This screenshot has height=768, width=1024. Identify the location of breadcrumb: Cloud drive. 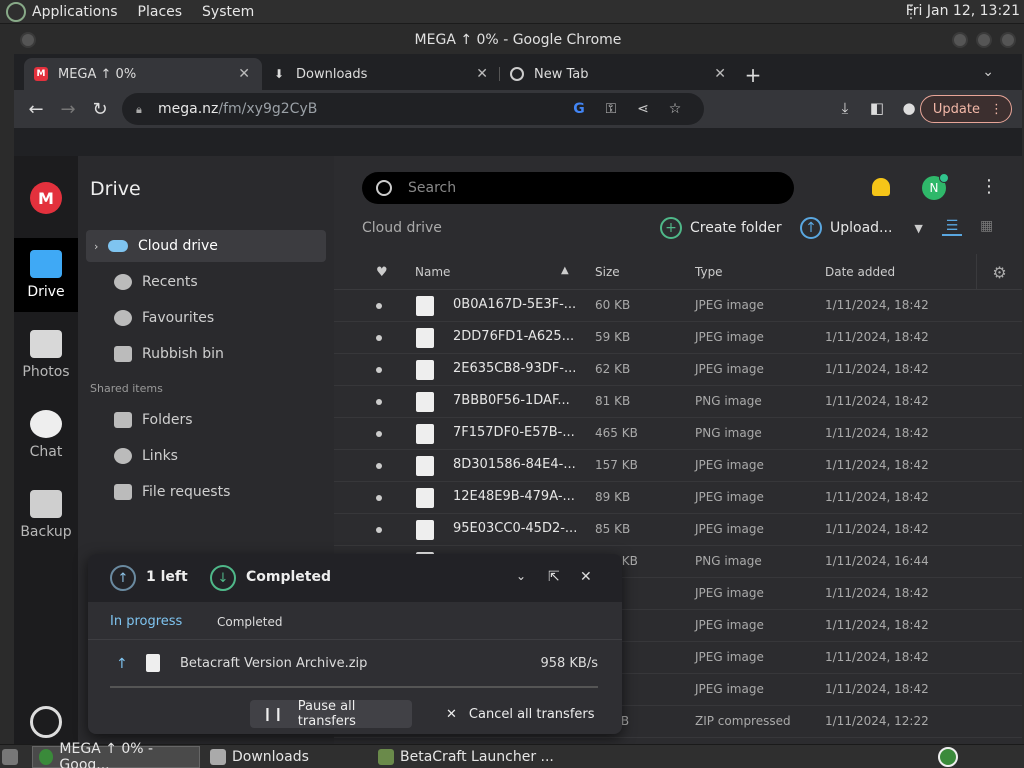
(402, 228).